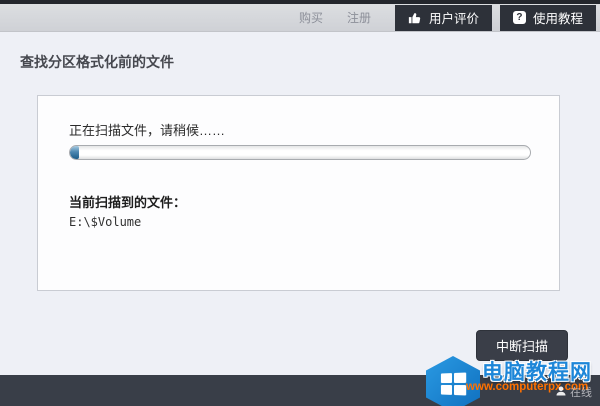  What do you see at coordinates (105, 222) in the screenshot?
I see `current-file-path: E:\$Volume` at bounding box center [105, 222].